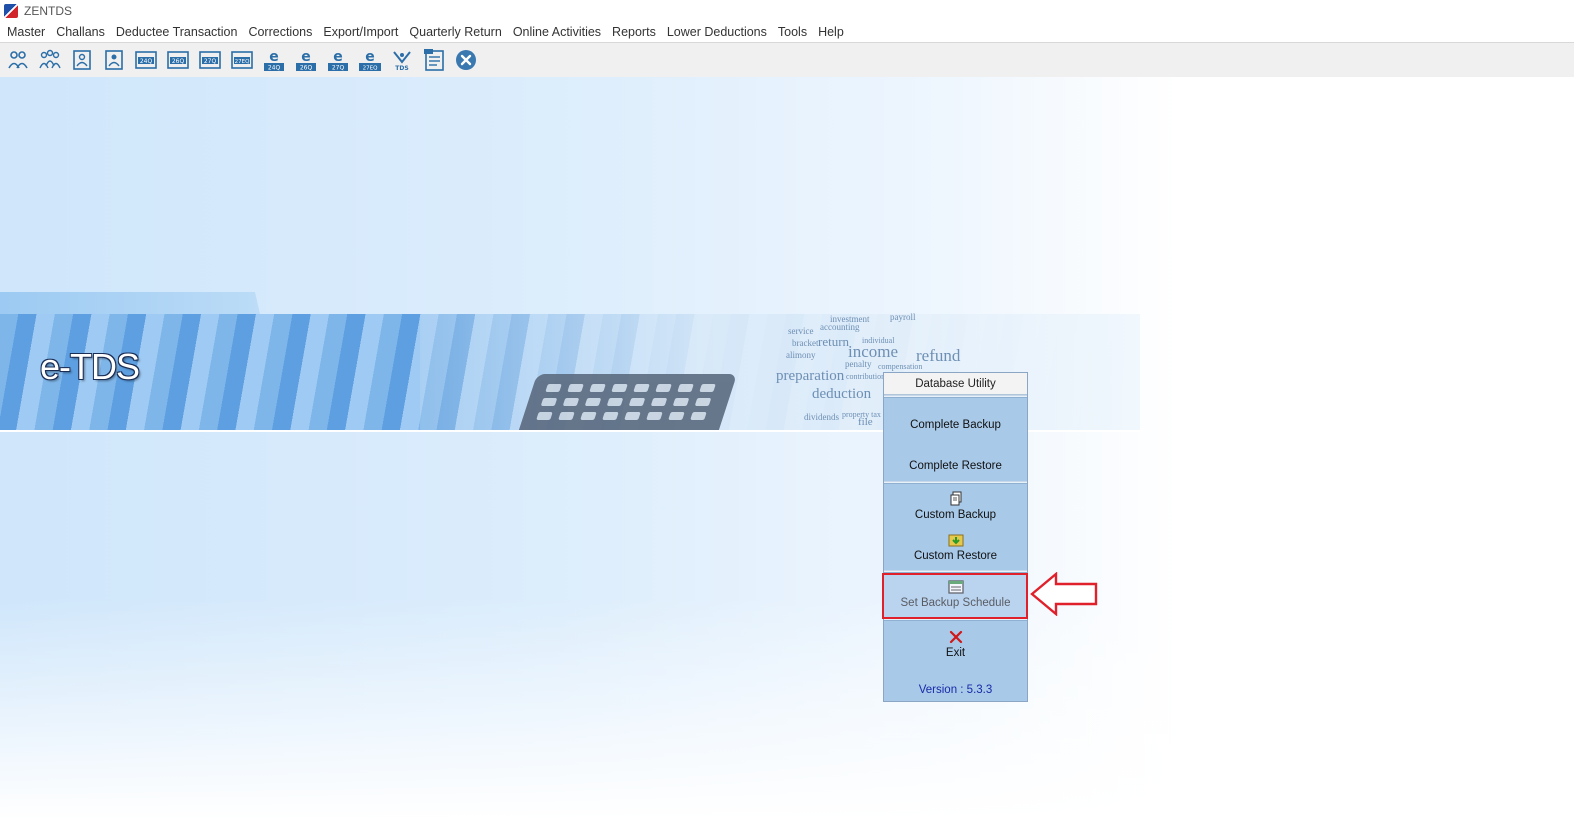  I want to click on e-27eq-icon: e 27EQ, so click(370, 60).